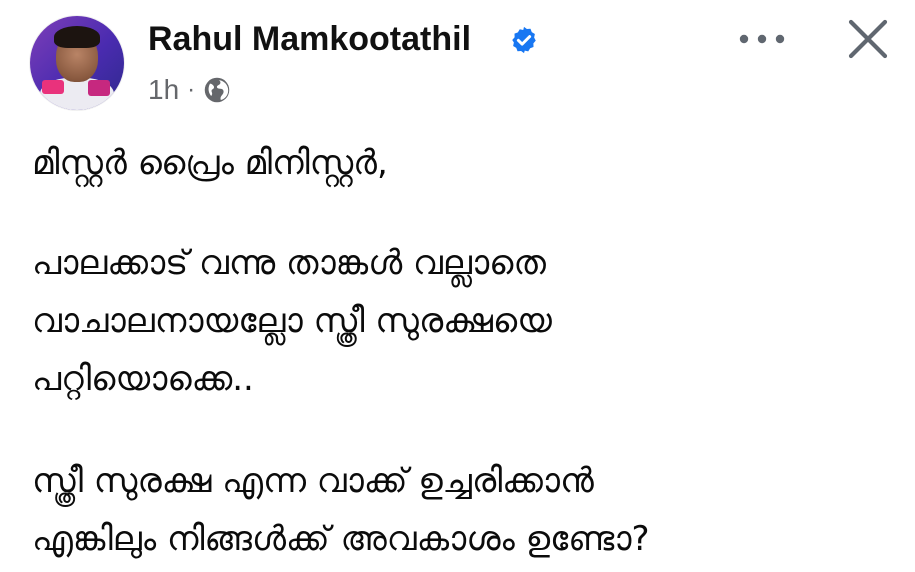  Describe the element at coordinates (313, 481) in the screenshot. I see `post-line: സ്ത്രീ സുരക്ഷ എന്ന വാക്ക് ഉച്ചരിക്കാൻ` at that location.